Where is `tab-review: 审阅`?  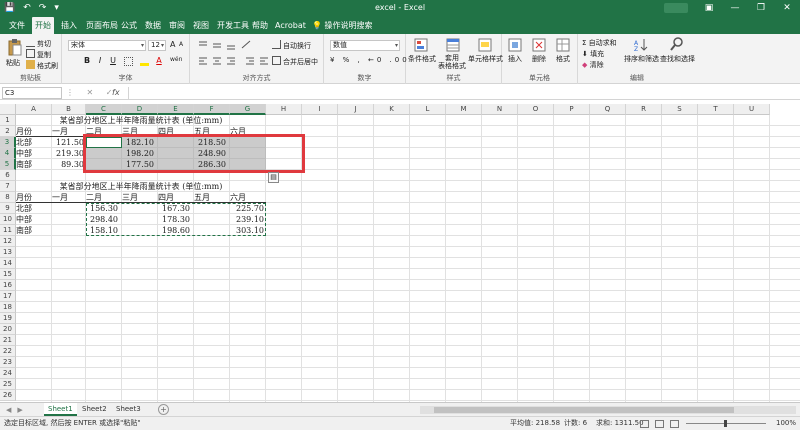
tab-review: 审阅 is located at coordinates (177, 25).